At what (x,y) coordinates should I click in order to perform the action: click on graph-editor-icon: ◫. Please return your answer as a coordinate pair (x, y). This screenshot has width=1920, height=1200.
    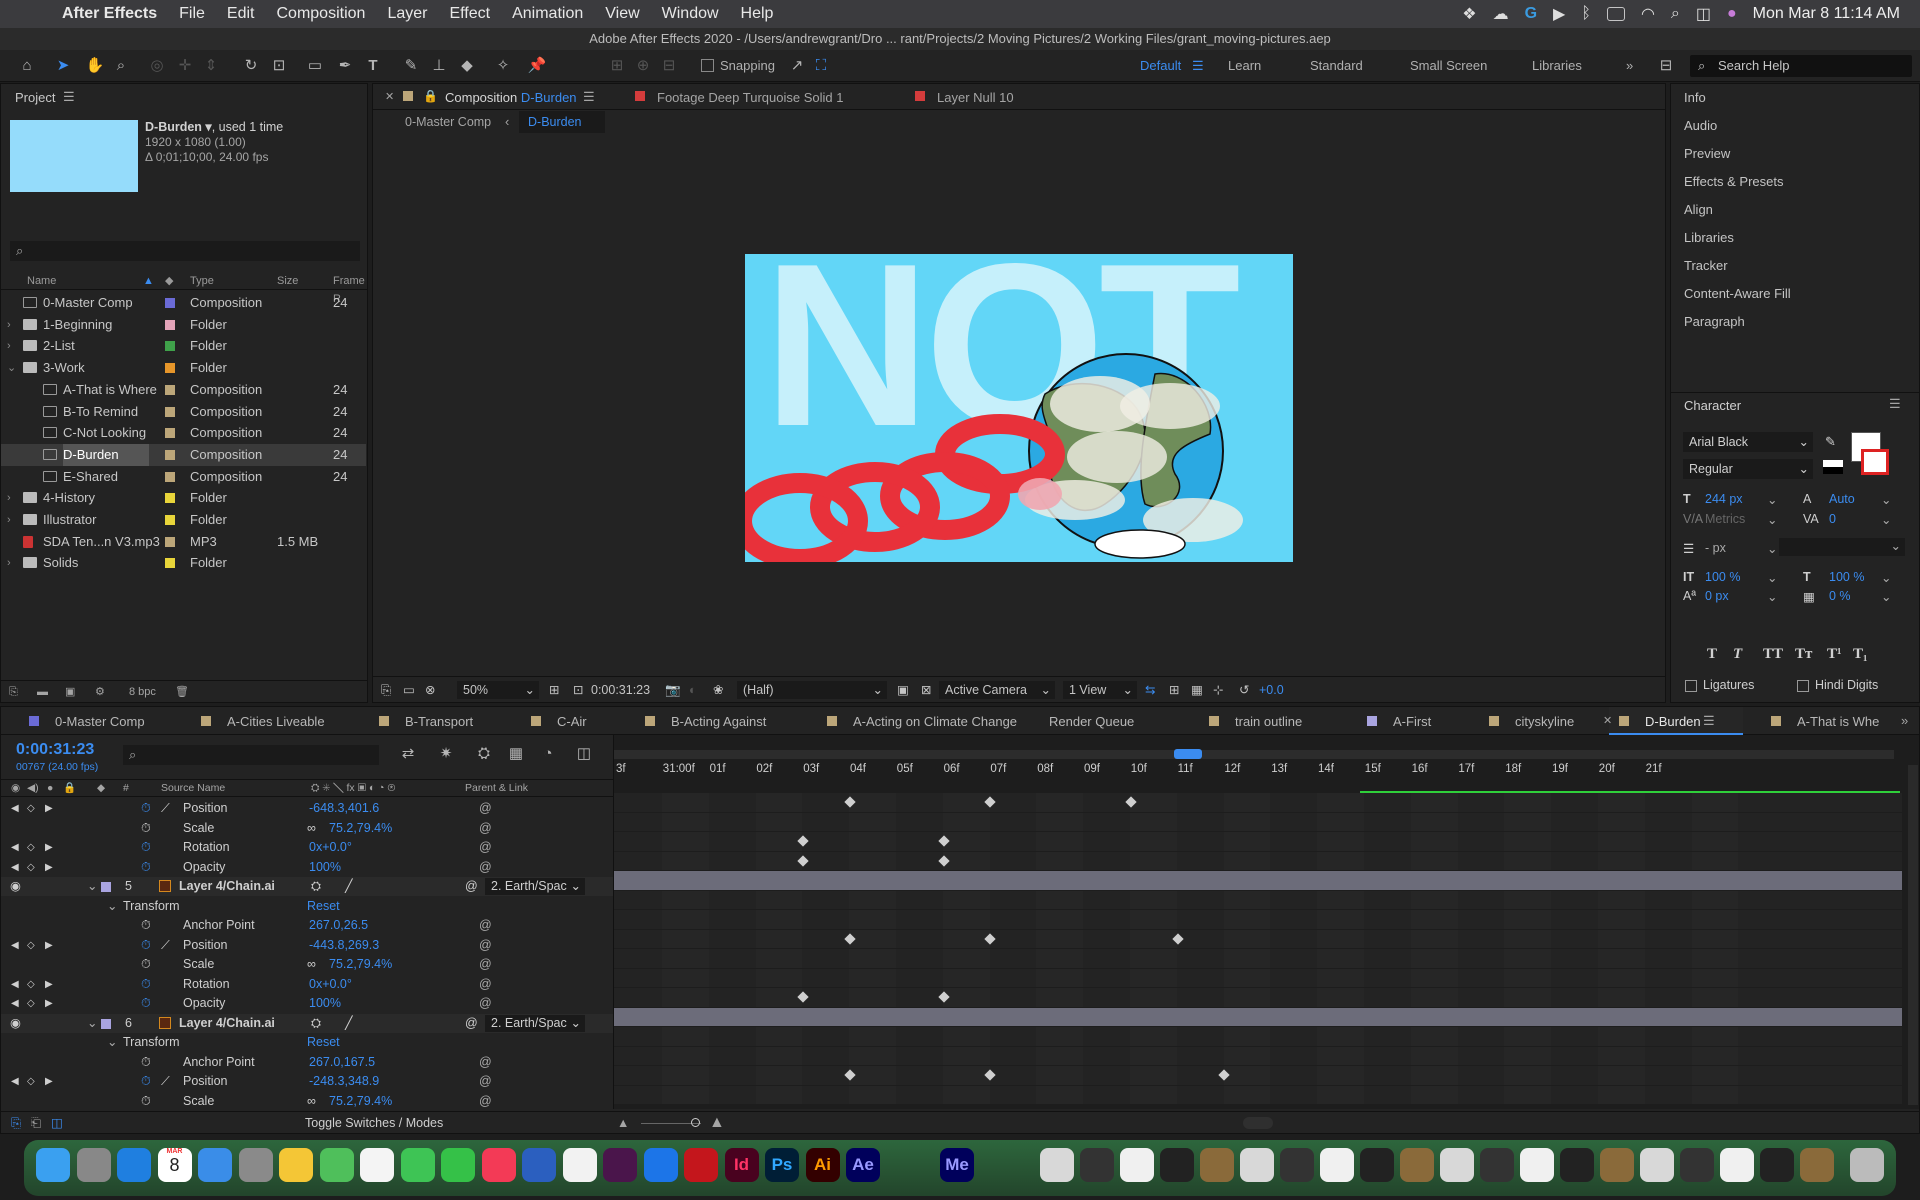
    Looking at the image, I should click on (584, 754).